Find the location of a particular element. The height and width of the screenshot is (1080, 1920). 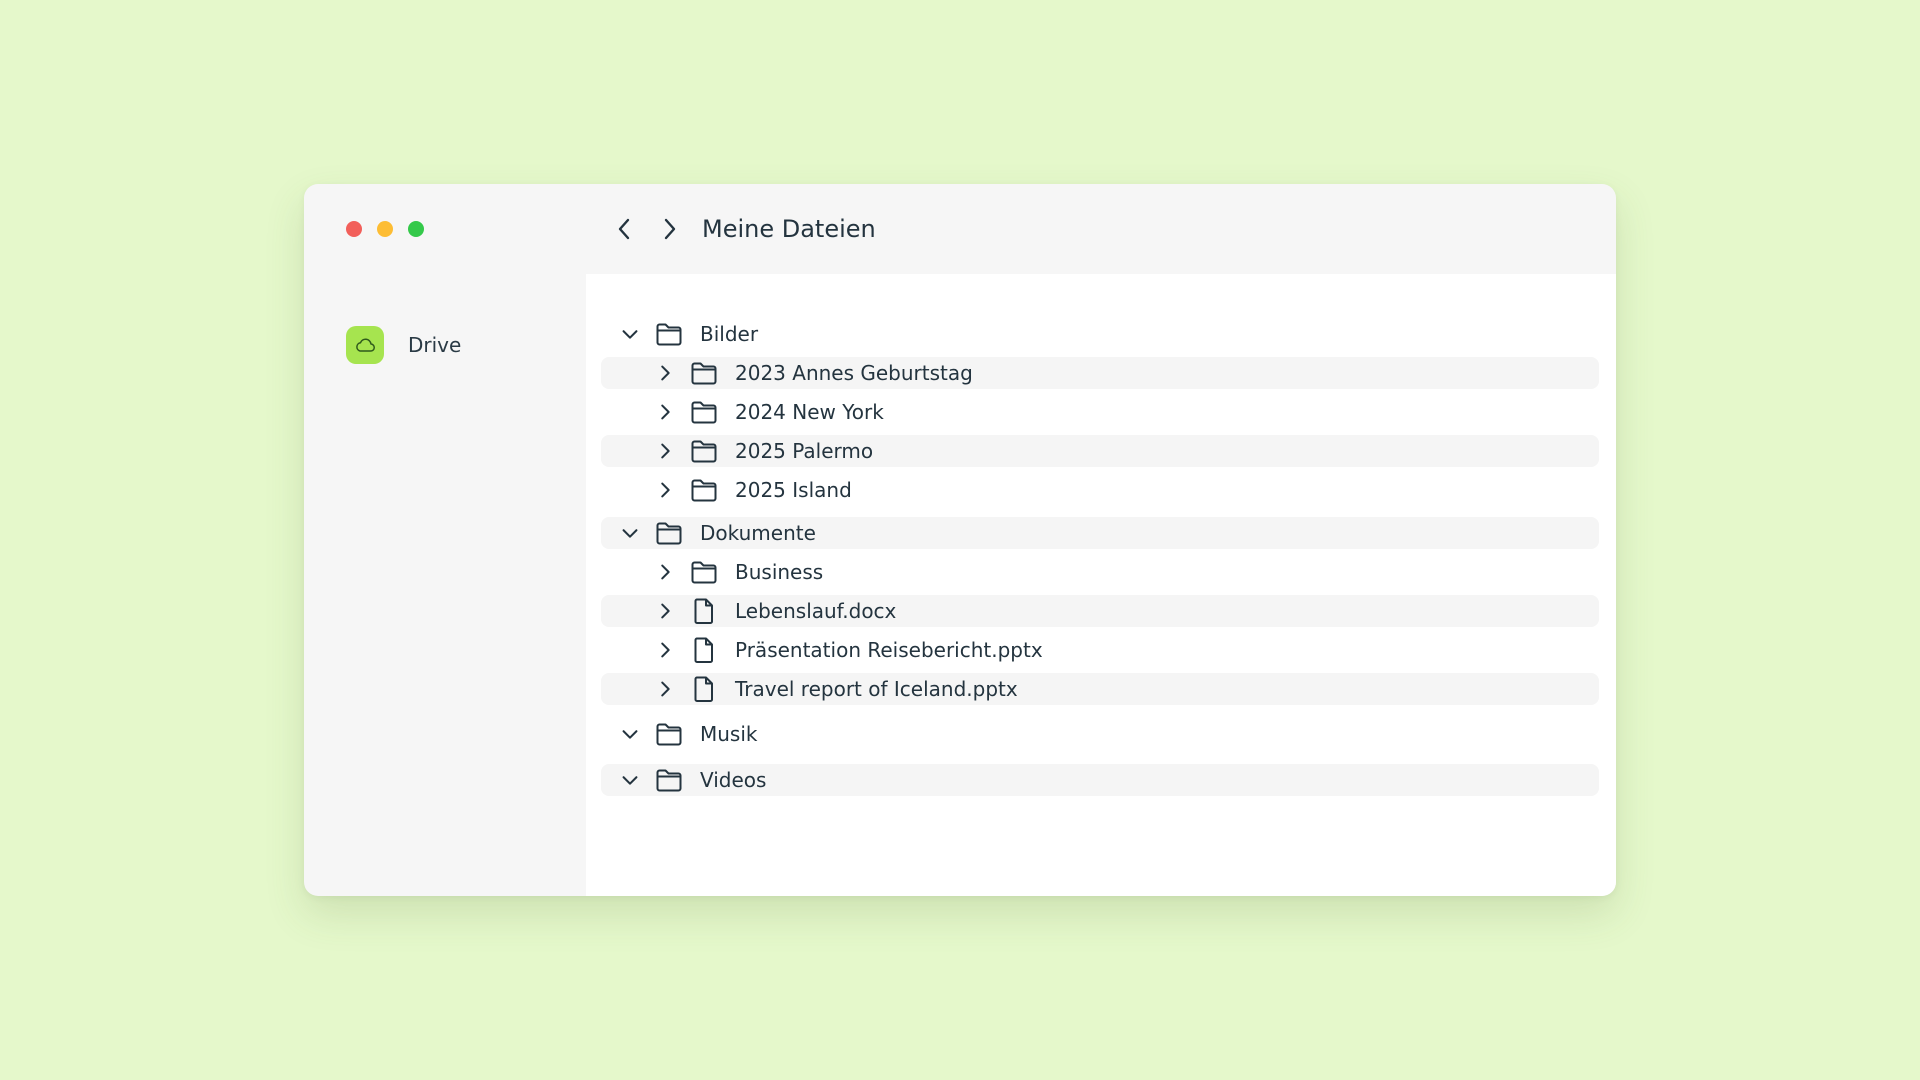

chevron-left-icon is located at coordinates (624, 229).